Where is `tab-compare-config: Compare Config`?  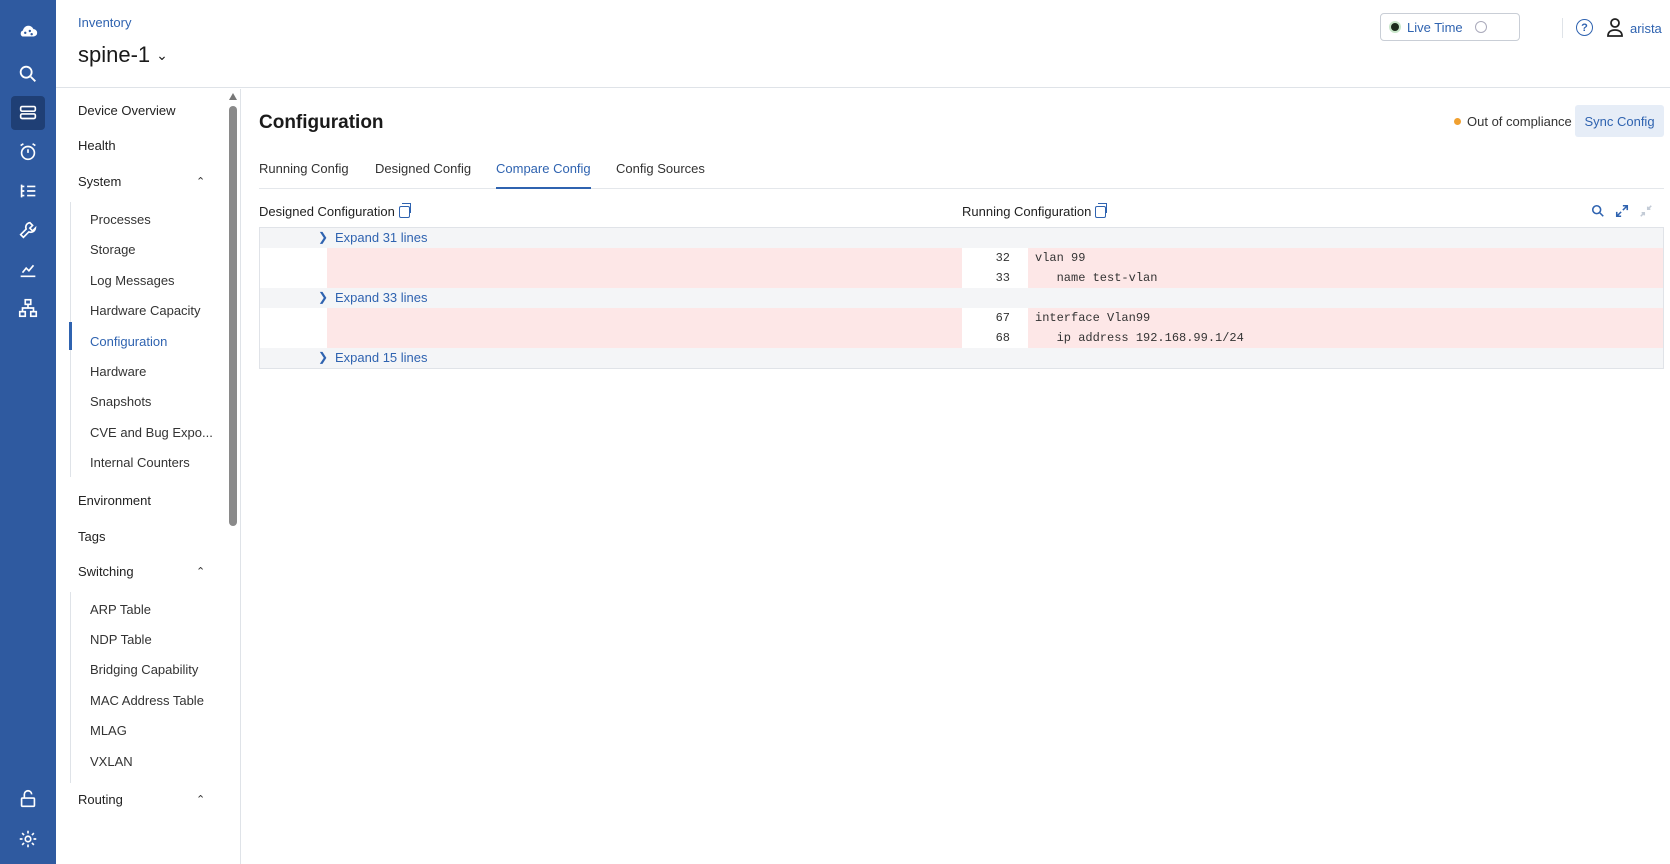
tab-compare-config: Compare Config is located at coordinates (543, 175).